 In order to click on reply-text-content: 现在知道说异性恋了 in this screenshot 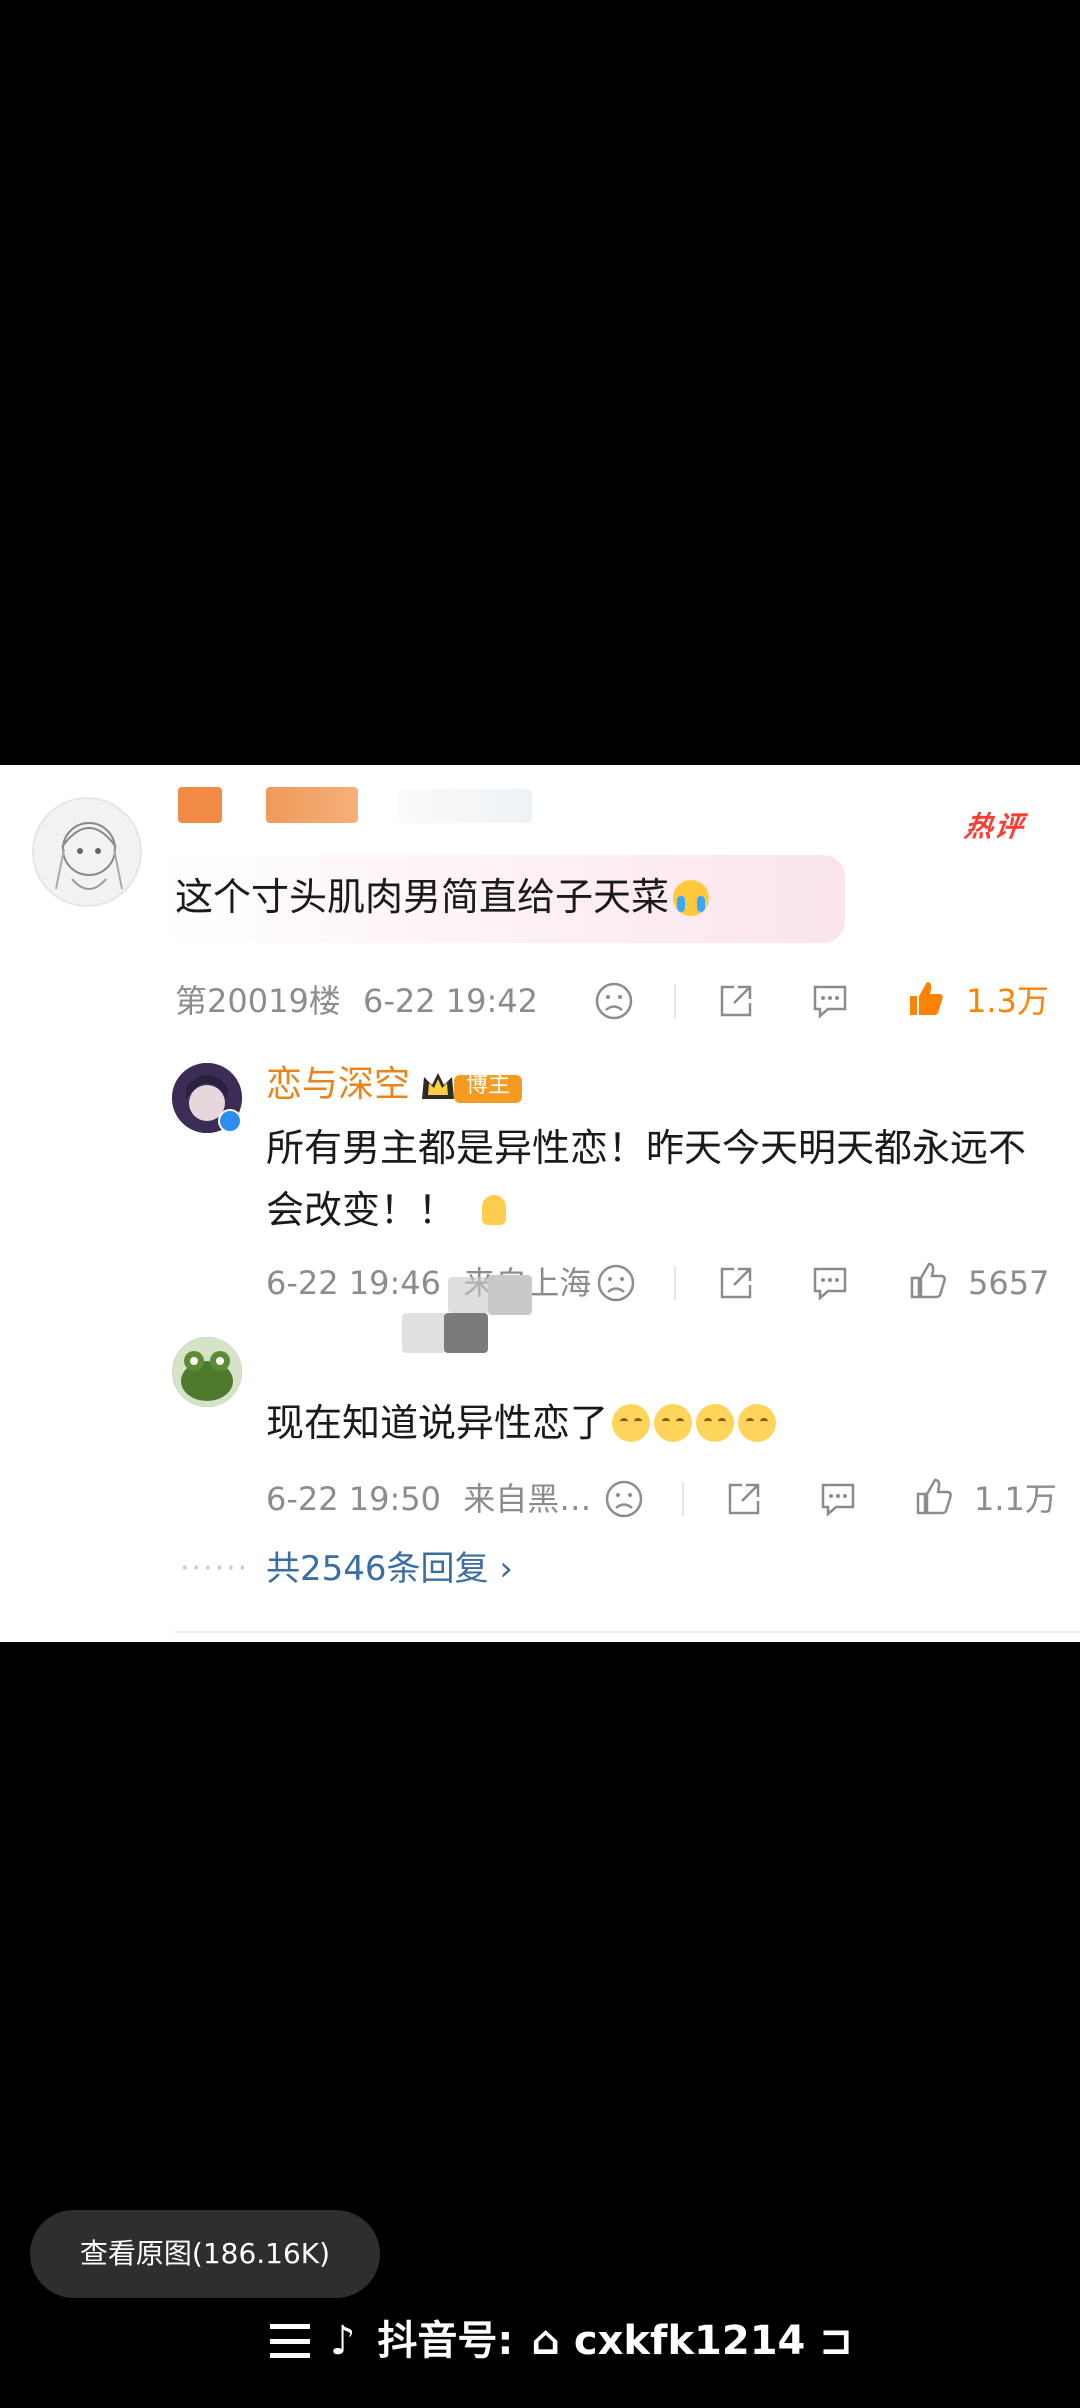, I will do `click(437, 1423)`.